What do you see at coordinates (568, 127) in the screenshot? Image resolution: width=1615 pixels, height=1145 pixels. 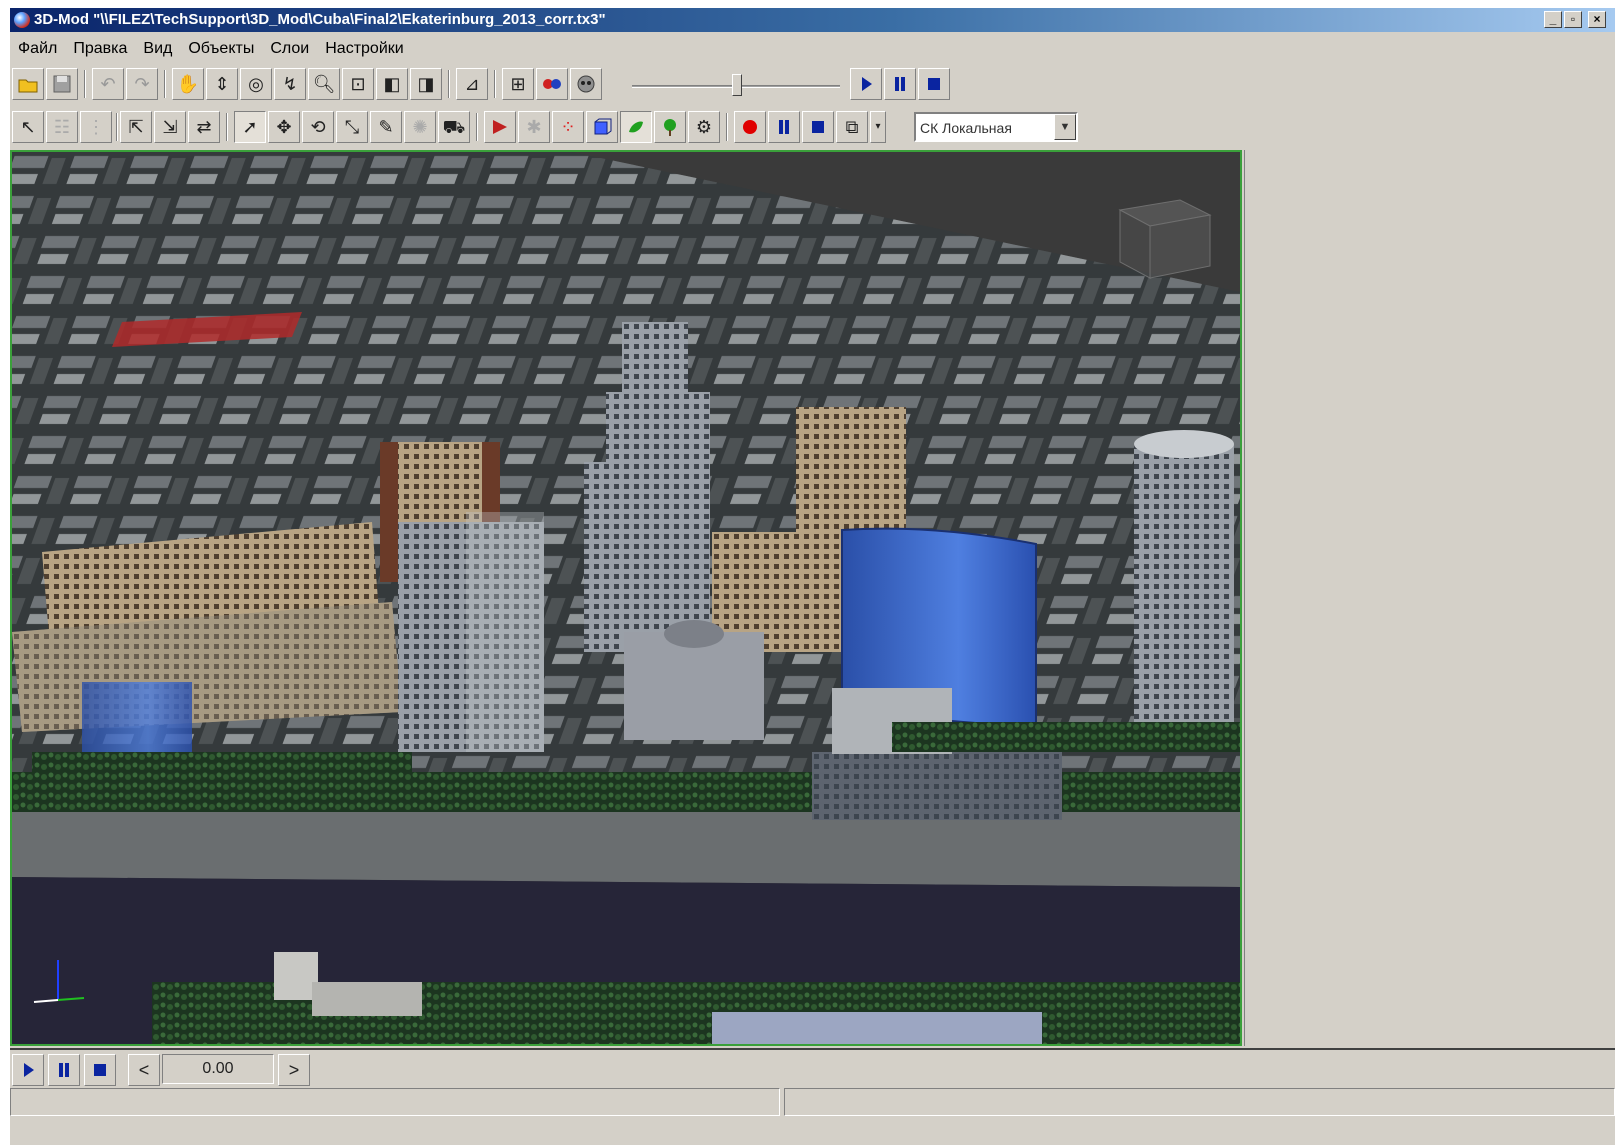 I see `points-icon: ⁘` at bounding box center [568, 127].